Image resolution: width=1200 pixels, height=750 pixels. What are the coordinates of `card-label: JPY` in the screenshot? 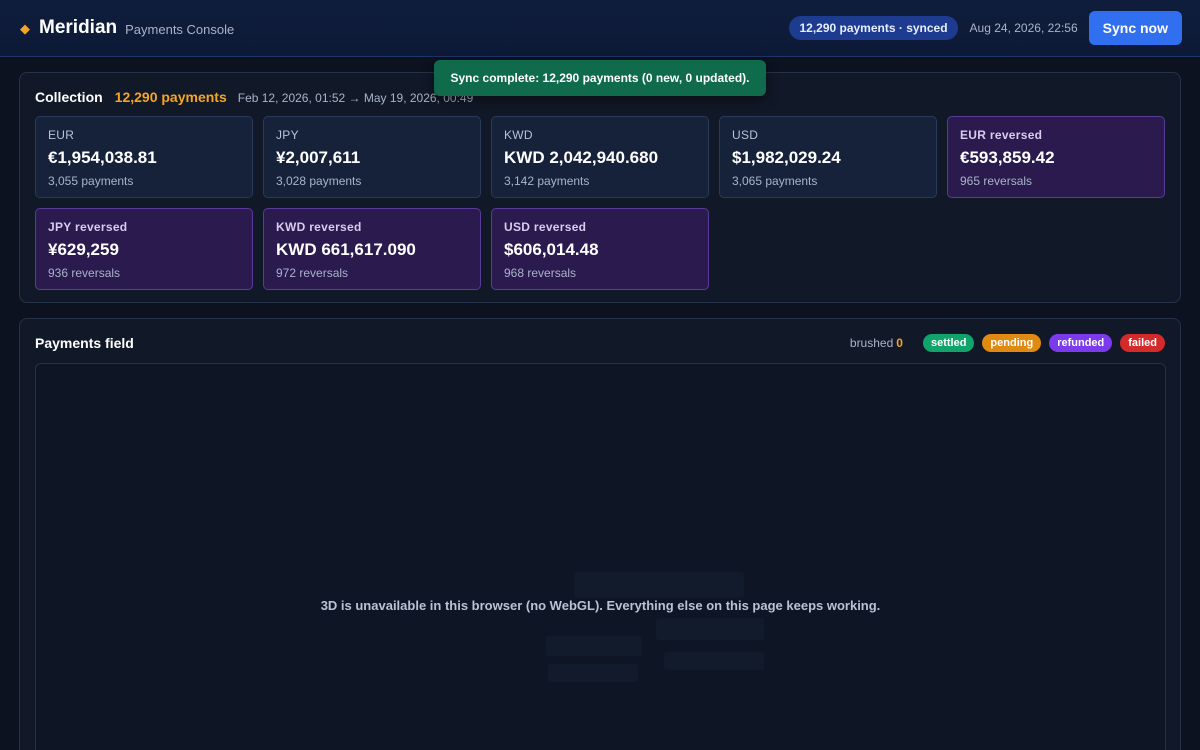 It's located at (287, 135).